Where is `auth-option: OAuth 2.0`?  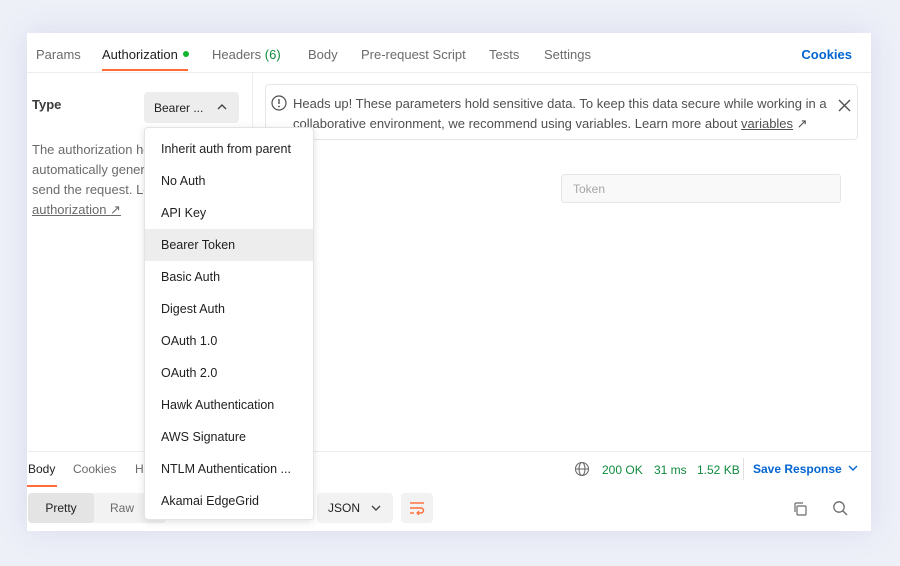
auth-option: OAuth 2.0 is located at coordinates (229, 373).